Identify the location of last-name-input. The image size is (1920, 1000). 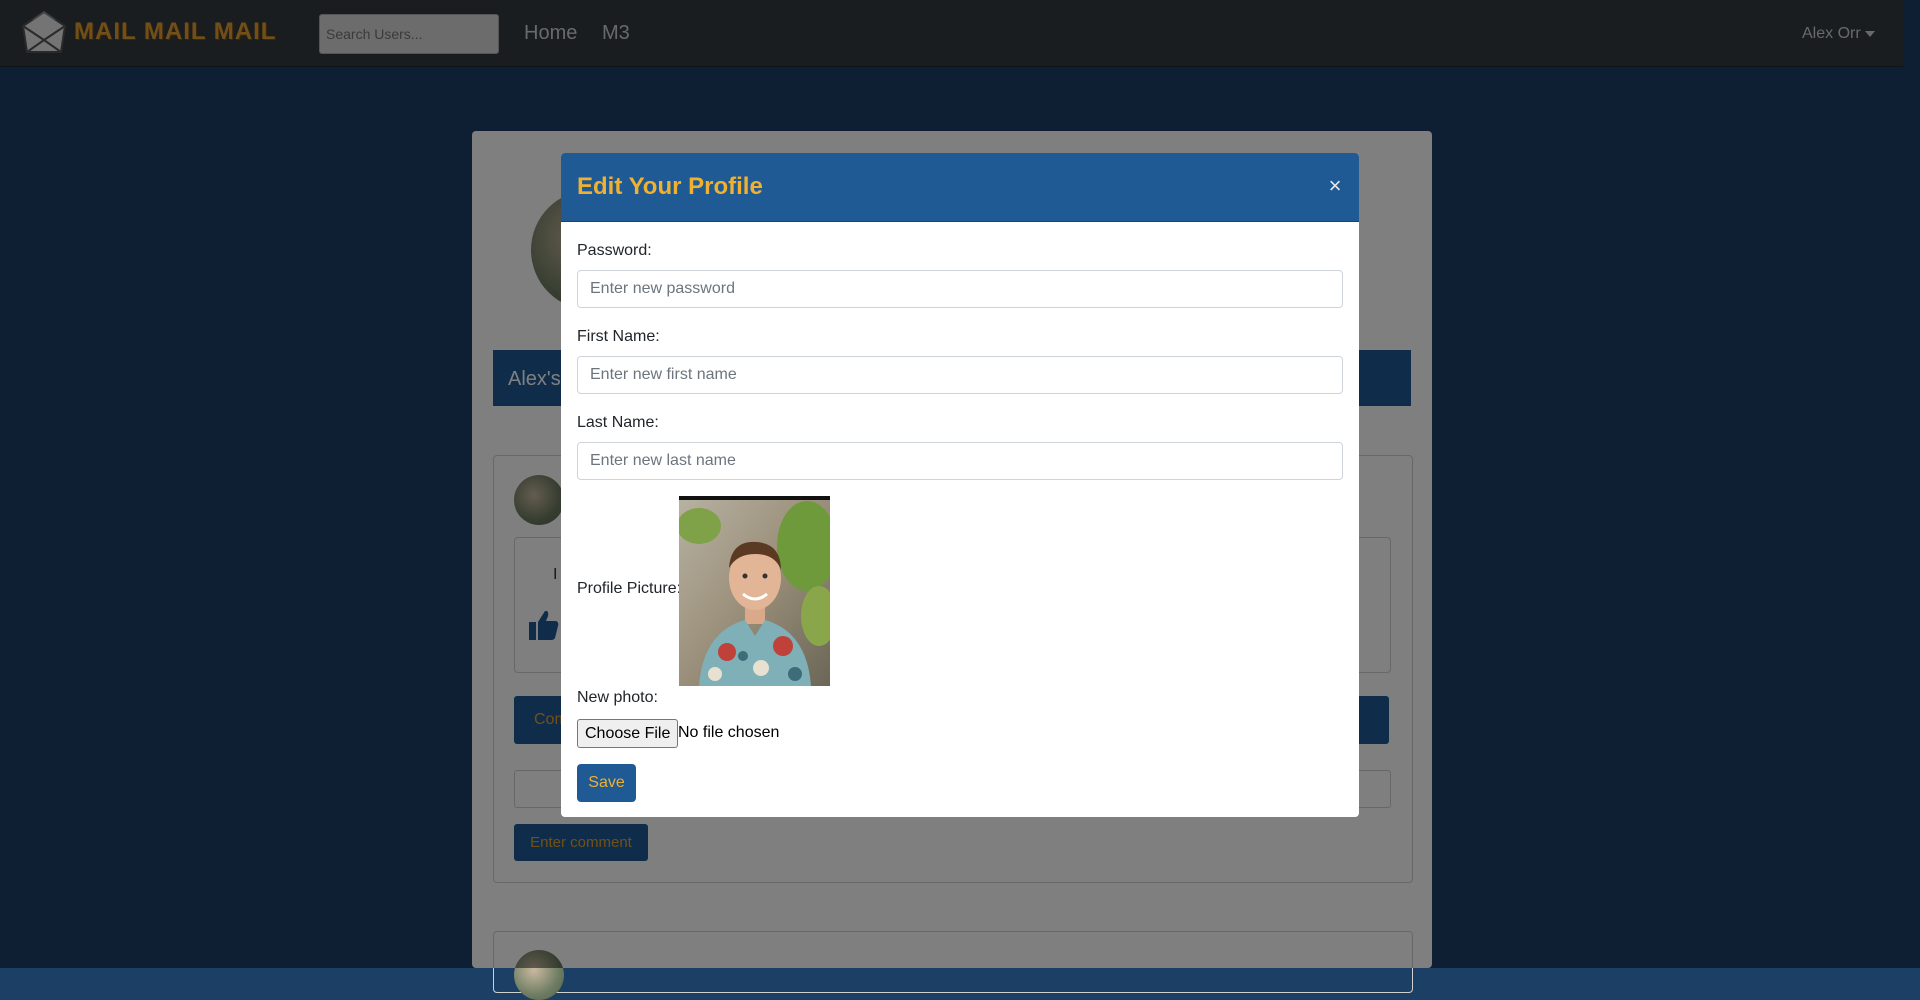
(960, 461).